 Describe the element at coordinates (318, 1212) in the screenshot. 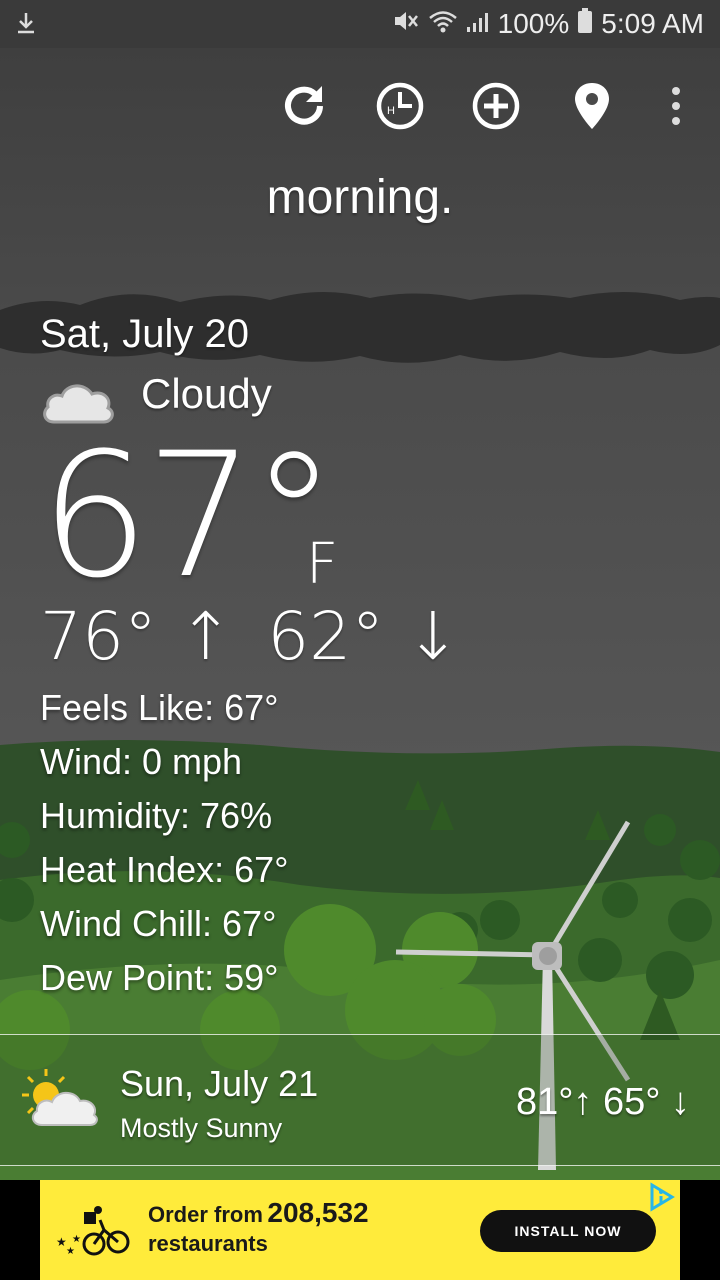

I see `ad-number: 208,532` at that location.